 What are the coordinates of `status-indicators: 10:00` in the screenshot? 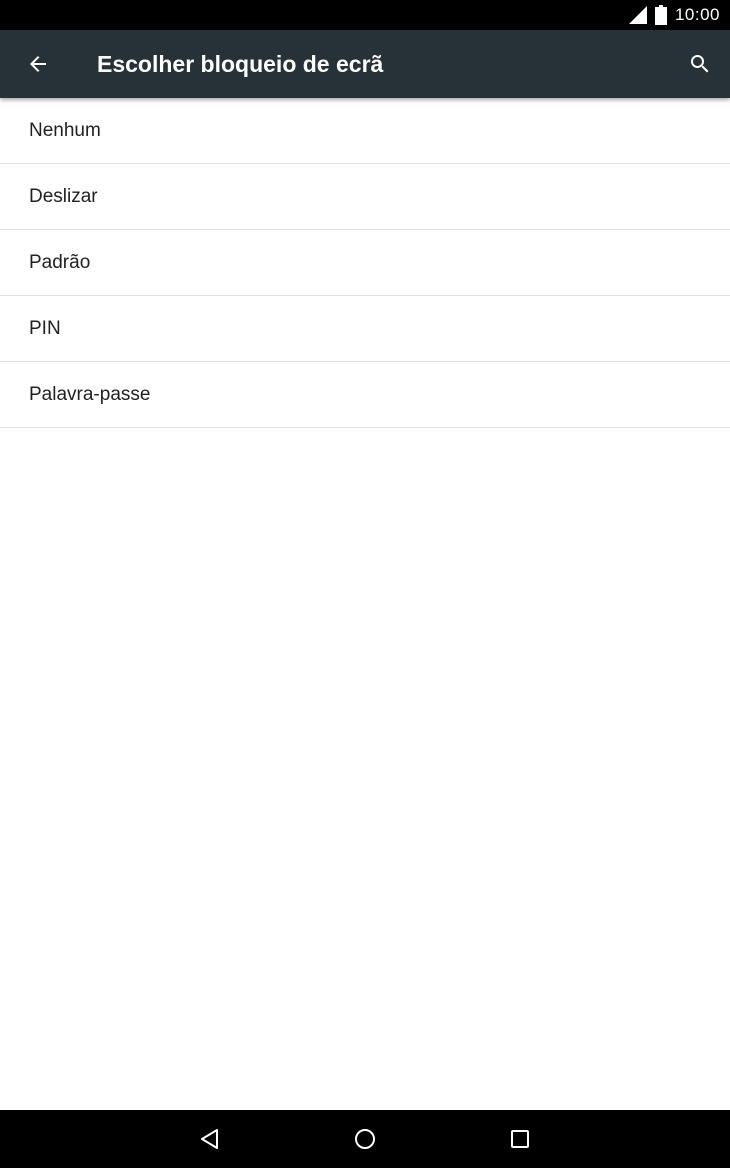 It's located at (674, 15).